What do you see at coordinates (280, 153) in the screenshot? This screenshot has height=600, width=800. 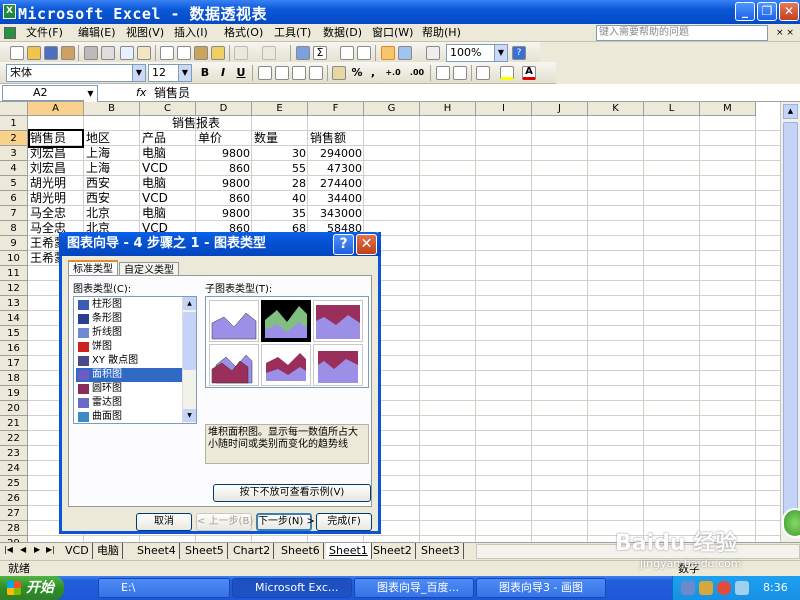 I see `cell: 30` at bounding box center [280, 153].